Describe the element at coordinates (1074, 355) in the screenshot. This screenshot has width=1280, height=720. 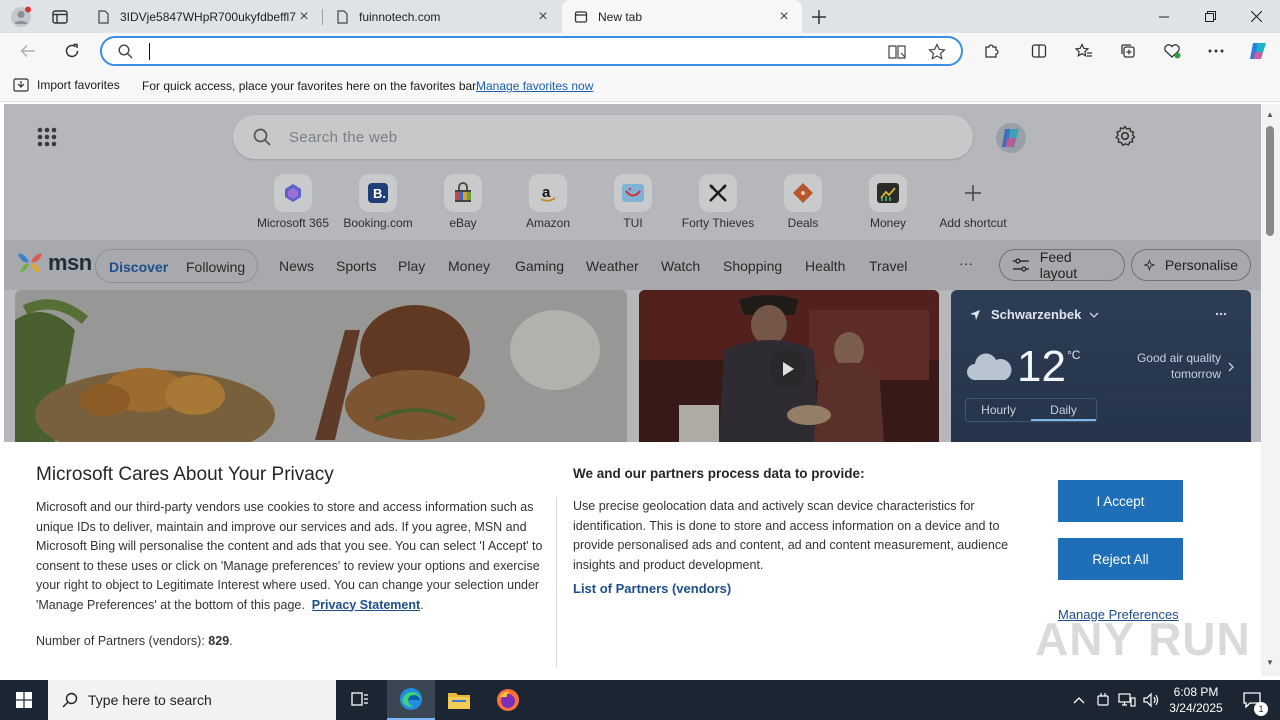
I see `weather-unit: °C` at that location.